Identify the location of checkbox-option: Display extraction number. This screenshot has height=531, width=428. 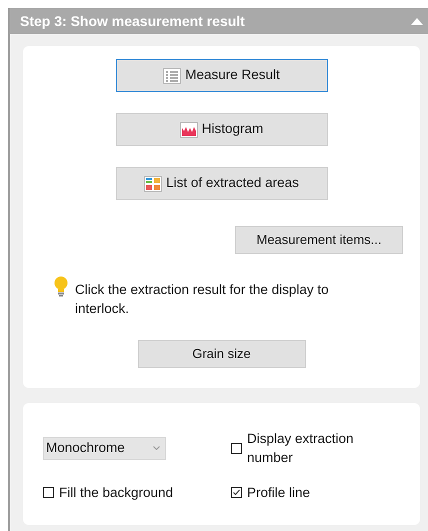
(299, 448).